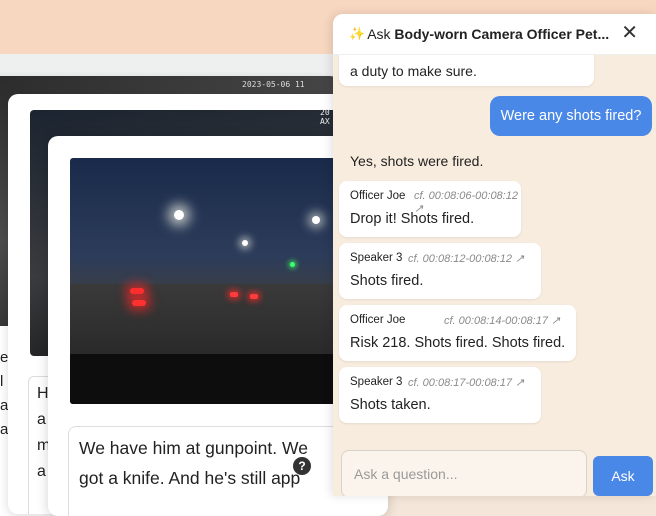  Describe the element at coordinates (387, 281) in the screenshot. I see `citation-quote: Shots fired.` at that location.